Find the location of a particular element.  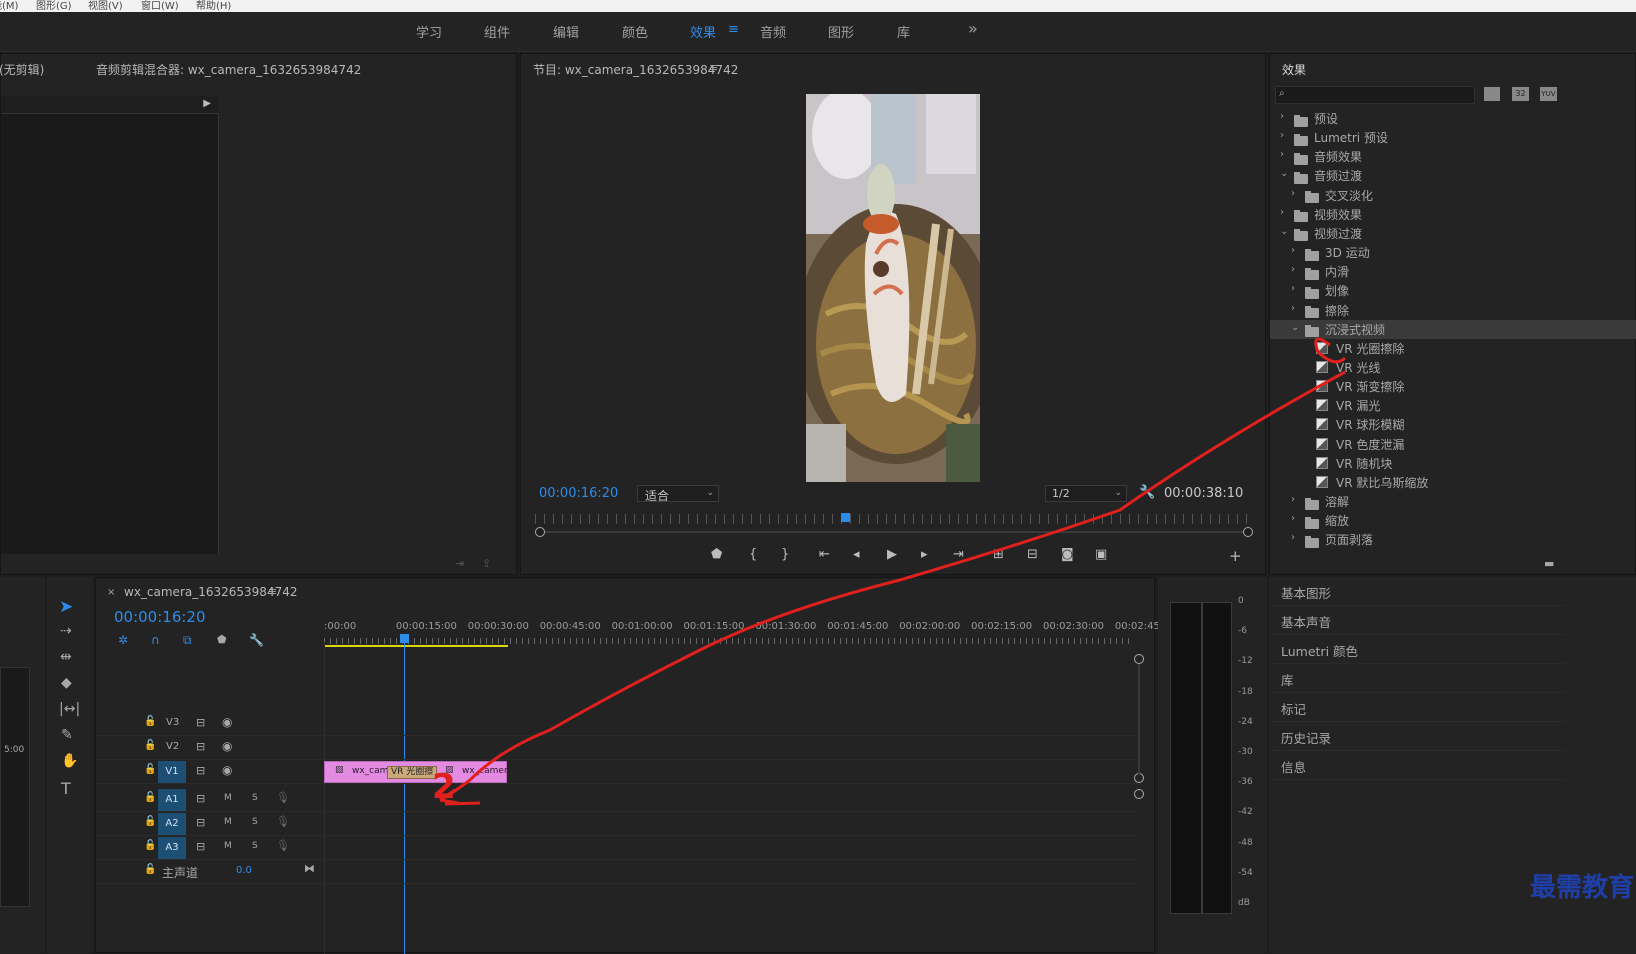

annotation-number: 2 is located at coordinates (444, 787).